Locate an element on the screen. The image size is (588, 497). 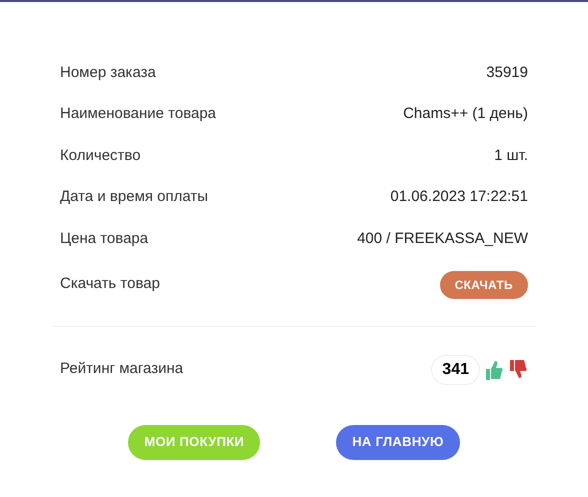
detail-value: 01.06.2023 17:22:51 is located at coordinates (459, 197).